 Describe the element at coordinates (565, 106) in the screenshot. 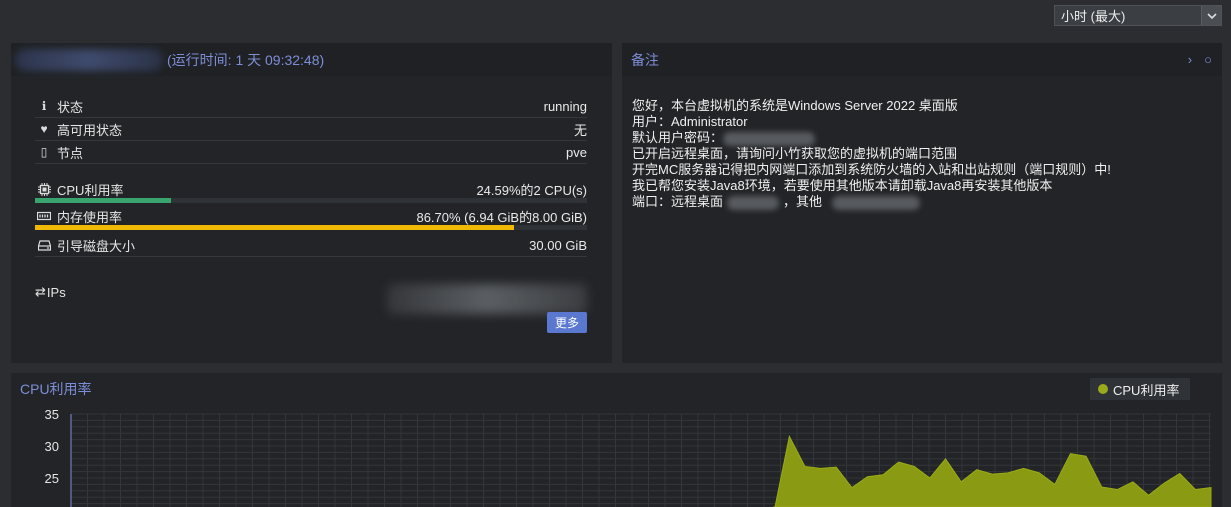

I see `status-value: running` at that location.